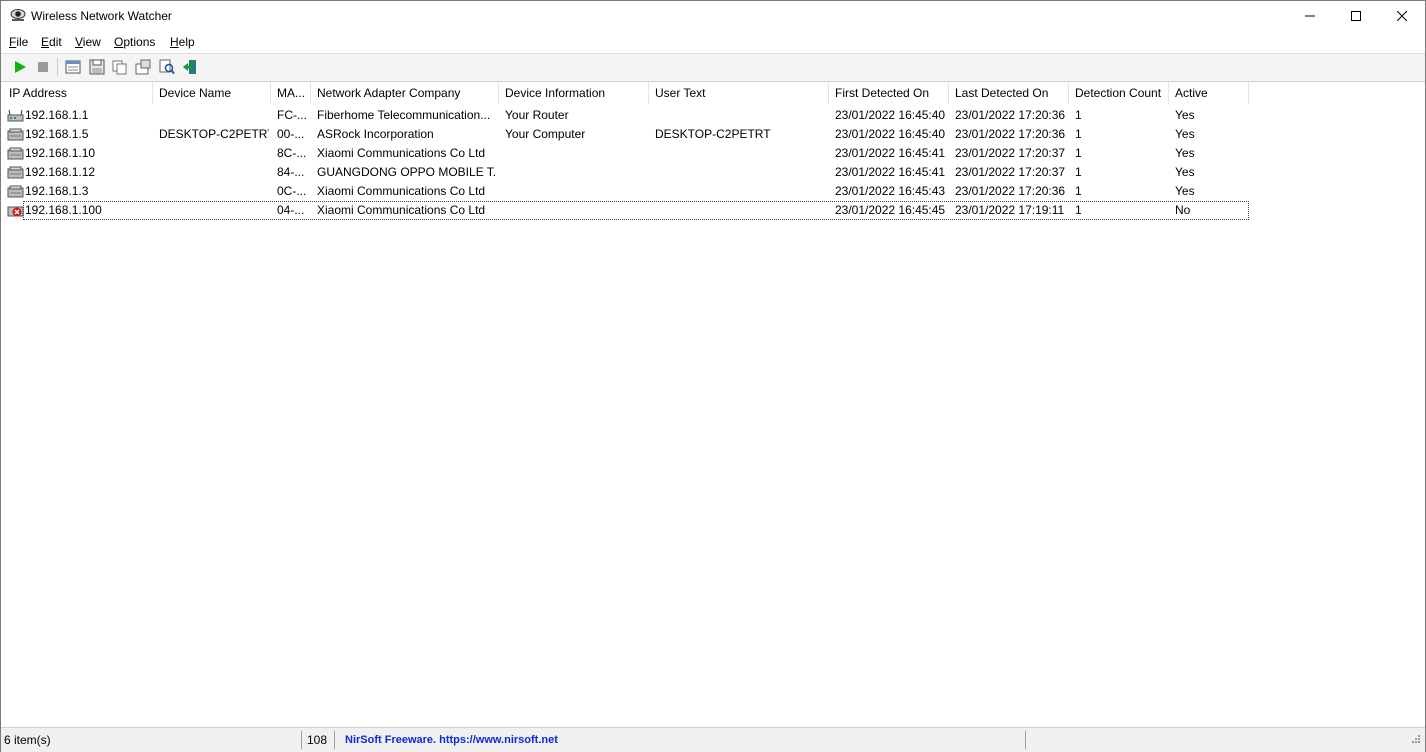 This screenshot has width=1426, height=752. What do you see at coordinates (1010, 191) in the screenshot?
I see `cell-last-detected-on: 23/01/2022 17:20:36` at bounding box center [1010, 191].